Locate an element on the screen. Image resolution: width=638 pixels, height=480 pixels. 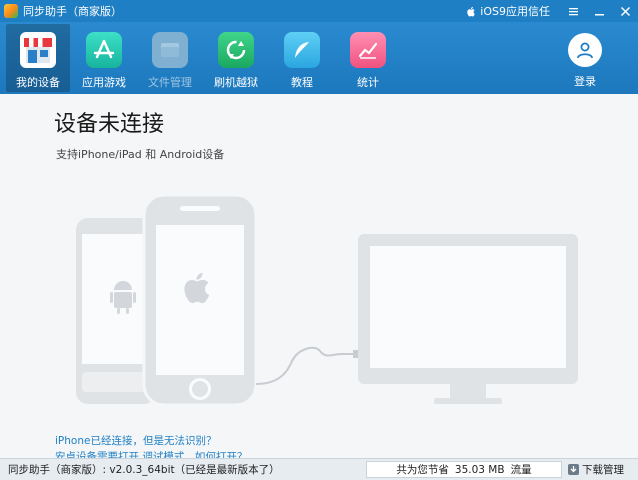
menu-button is located at coordinates (573, 11).